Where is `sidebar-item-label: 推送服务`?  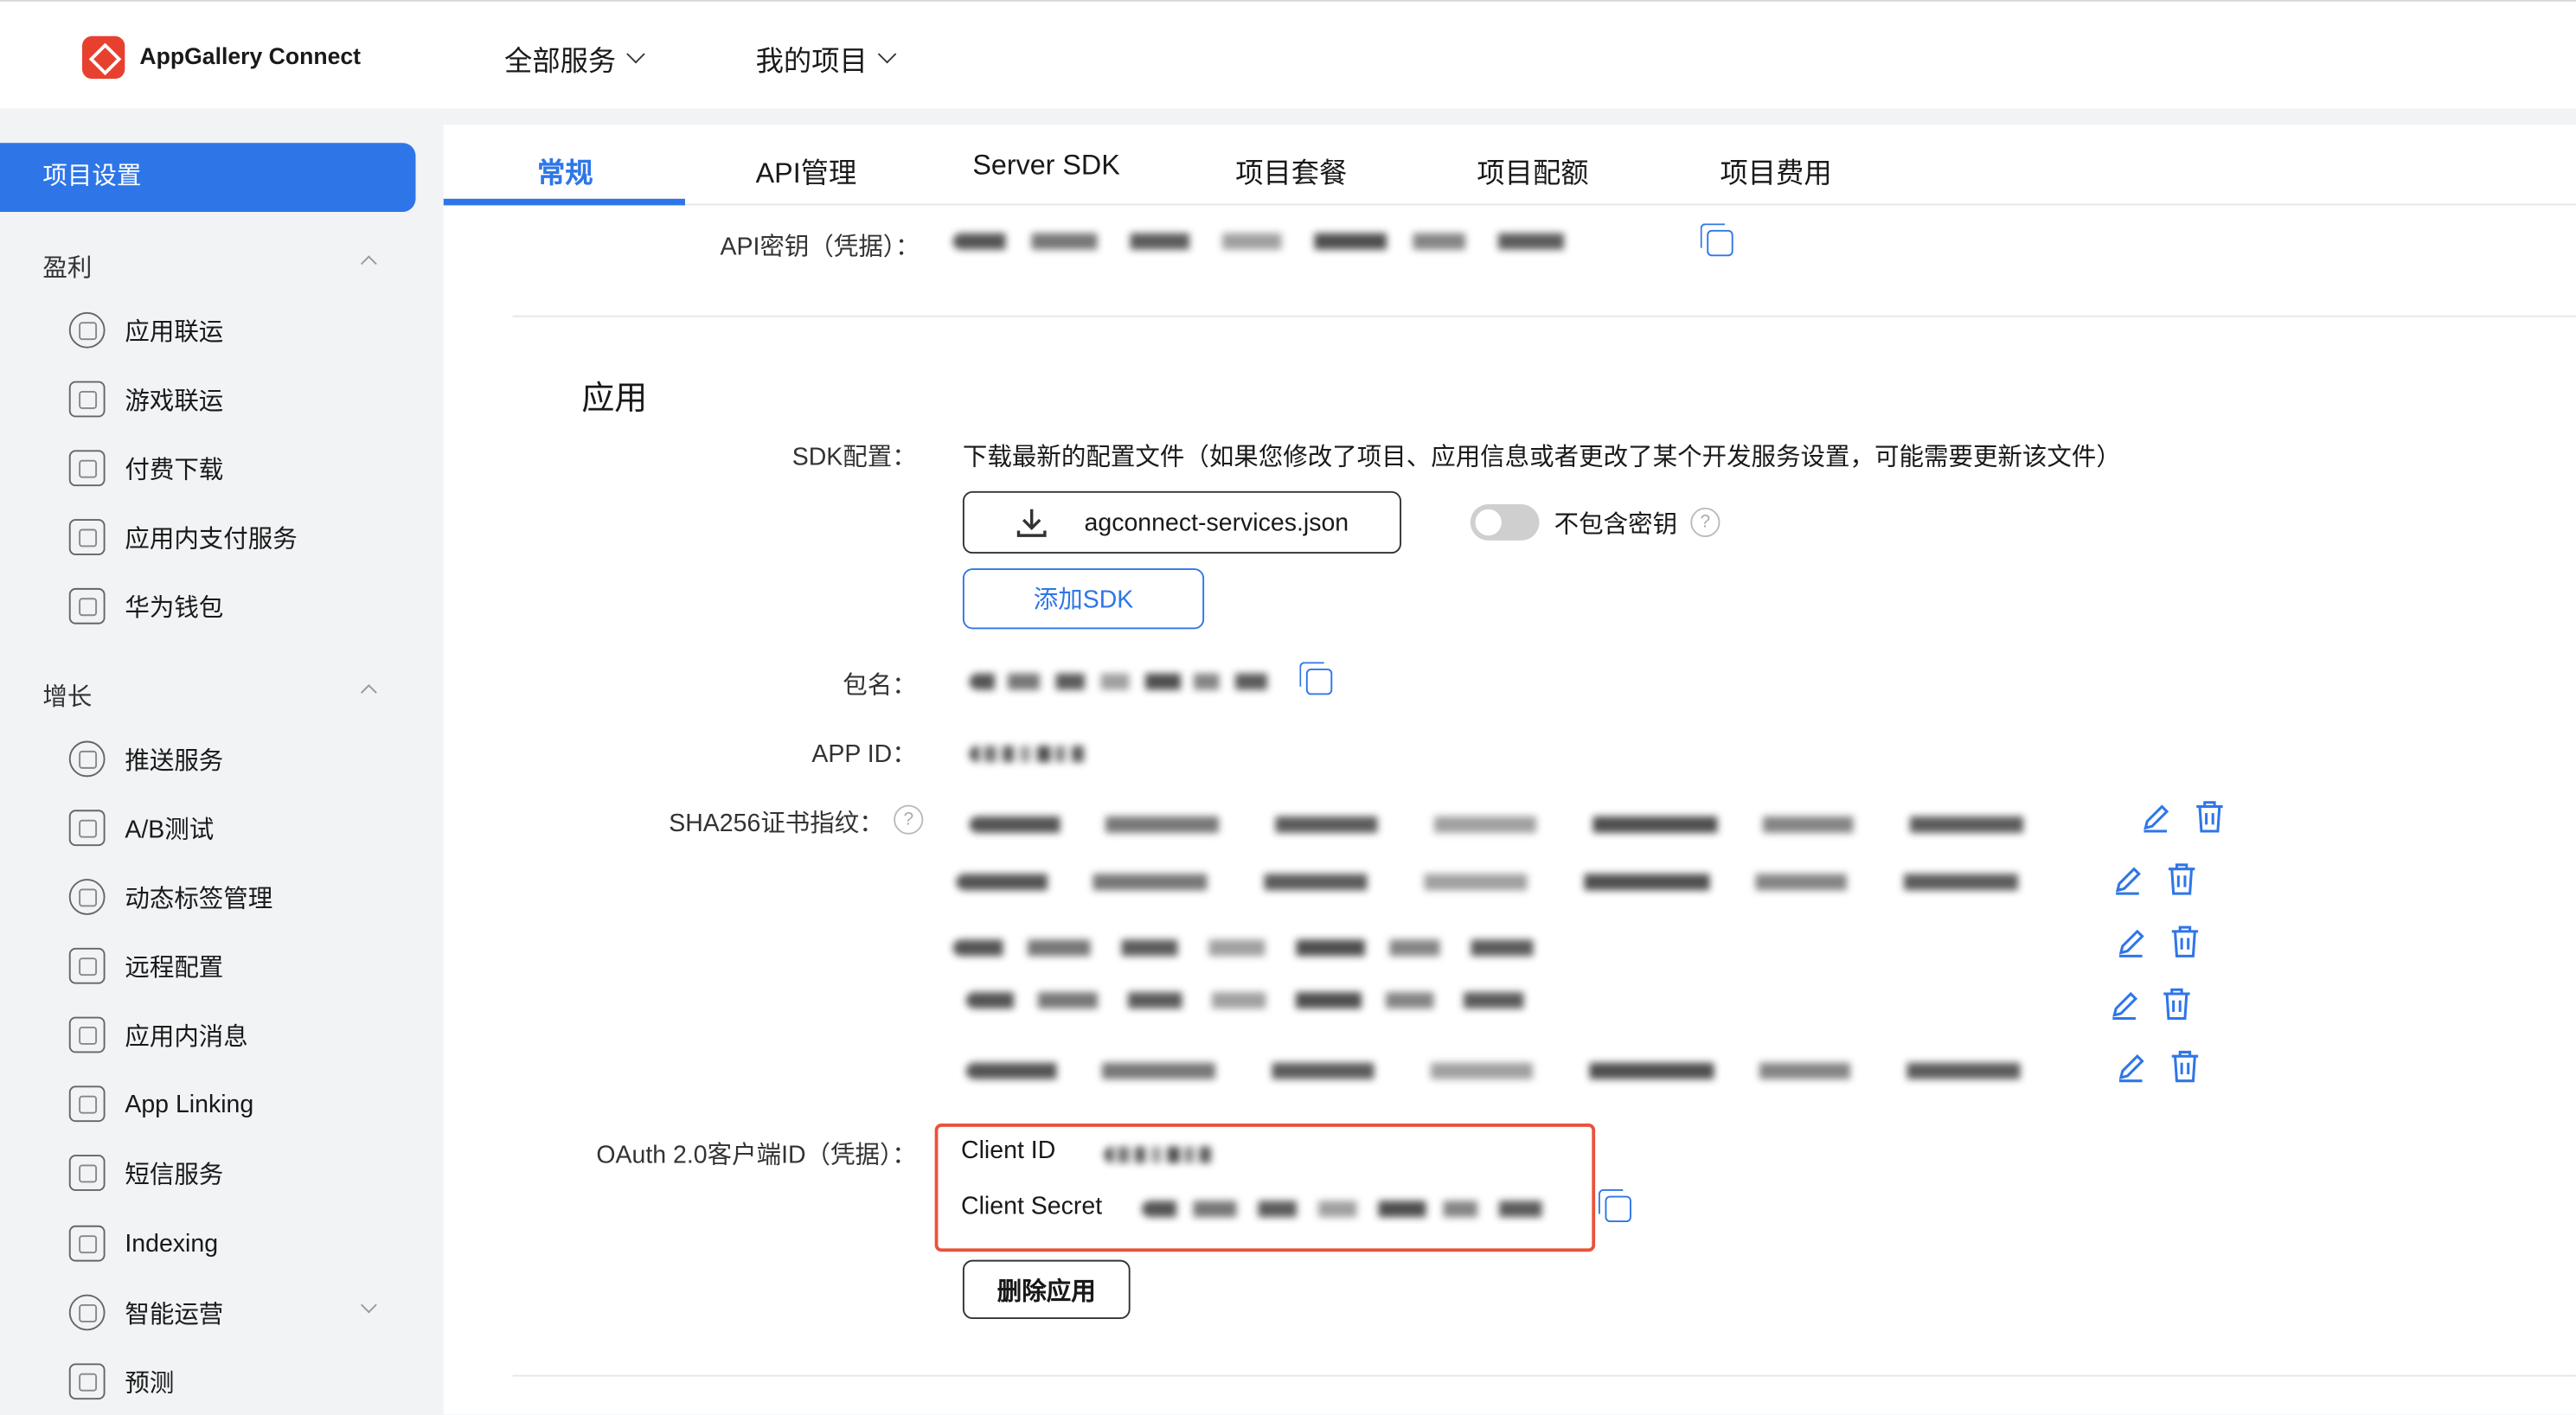 sidebar-item-label: 推送服务 is located at coordinates (174, 760).